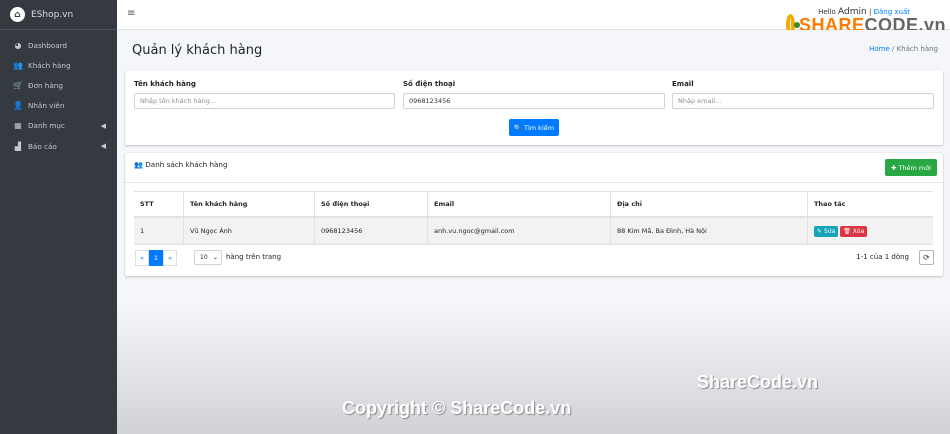  What do you see at coordinates (430, 101) in the screenshot?
I see `phone-value: 0968123456` at bounding box center [430, 101].